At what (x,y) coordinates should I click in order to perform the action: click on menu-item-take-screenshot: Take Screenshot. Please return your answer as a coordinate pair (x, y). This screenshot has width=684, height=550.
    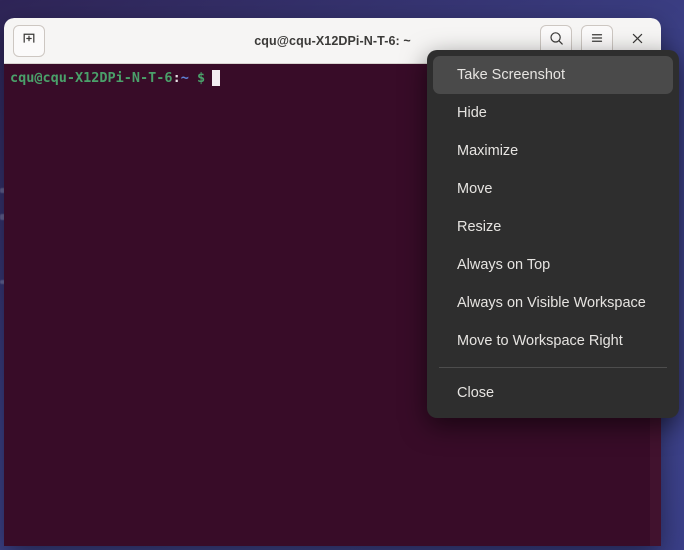
    Looking at the image, I should click on (553, 75).